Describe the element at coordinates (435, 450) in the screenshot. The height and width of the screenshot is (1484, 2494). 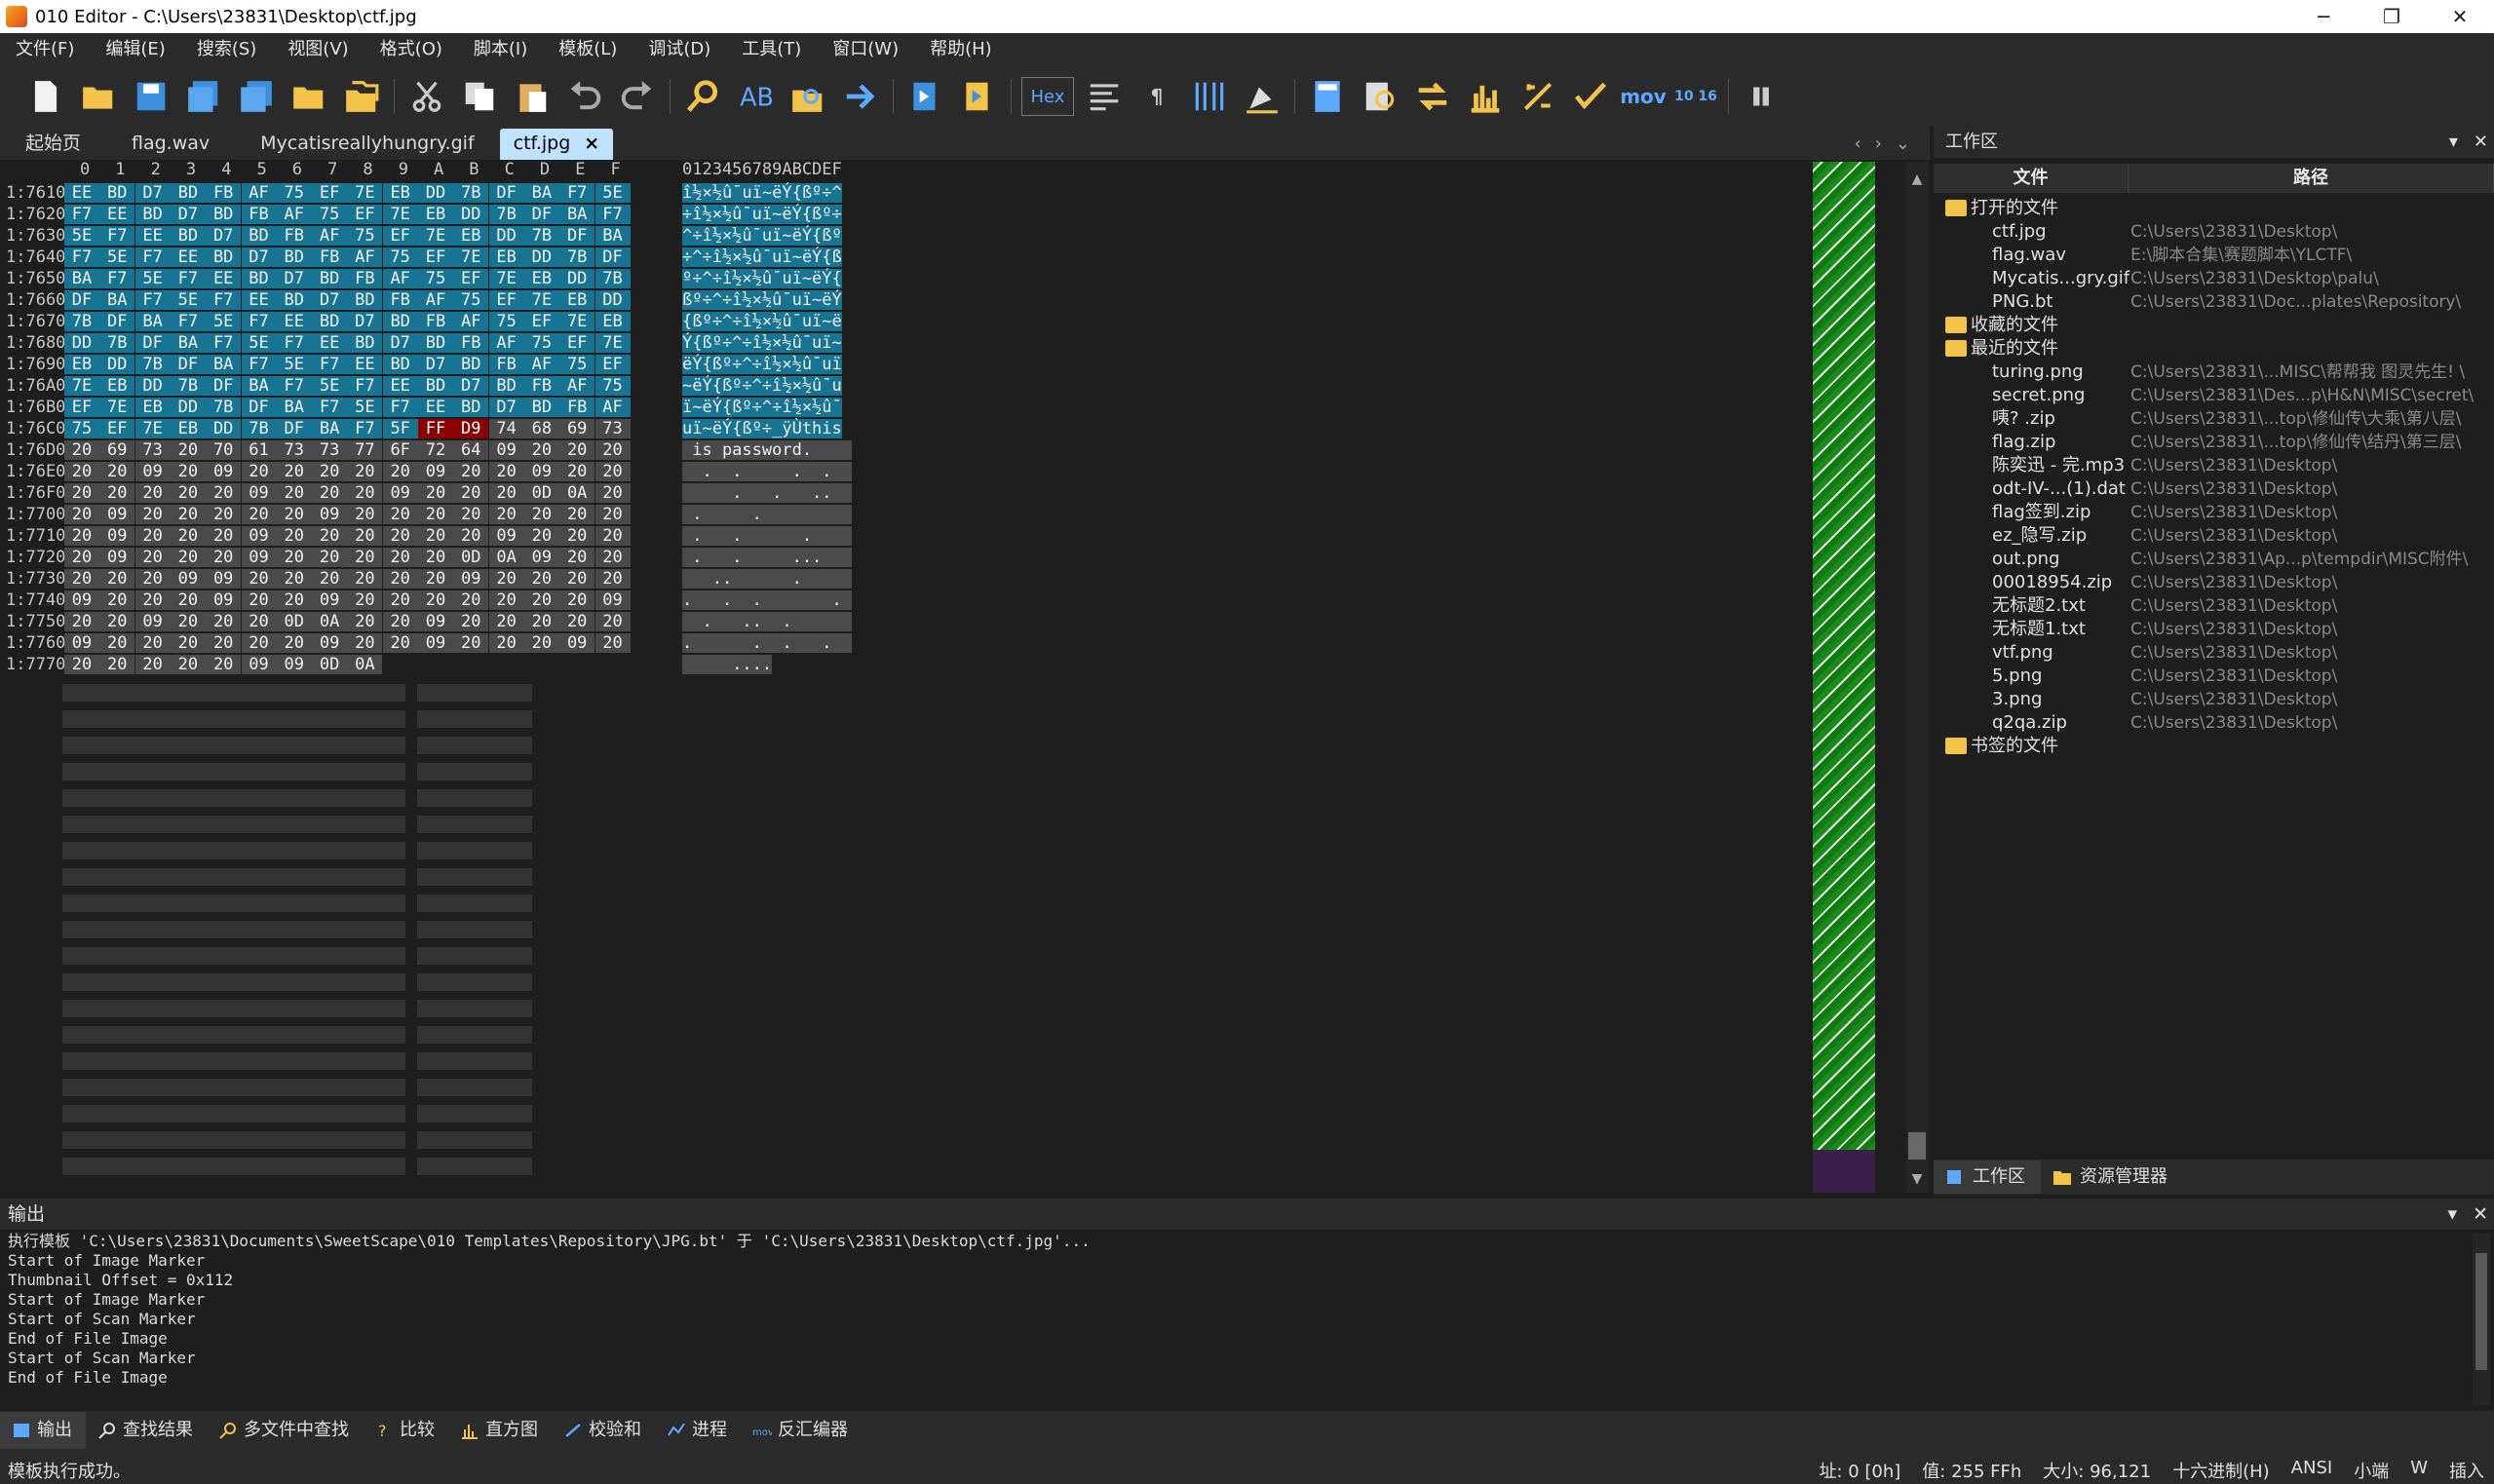
I see `hex-byte: 72` at that location.